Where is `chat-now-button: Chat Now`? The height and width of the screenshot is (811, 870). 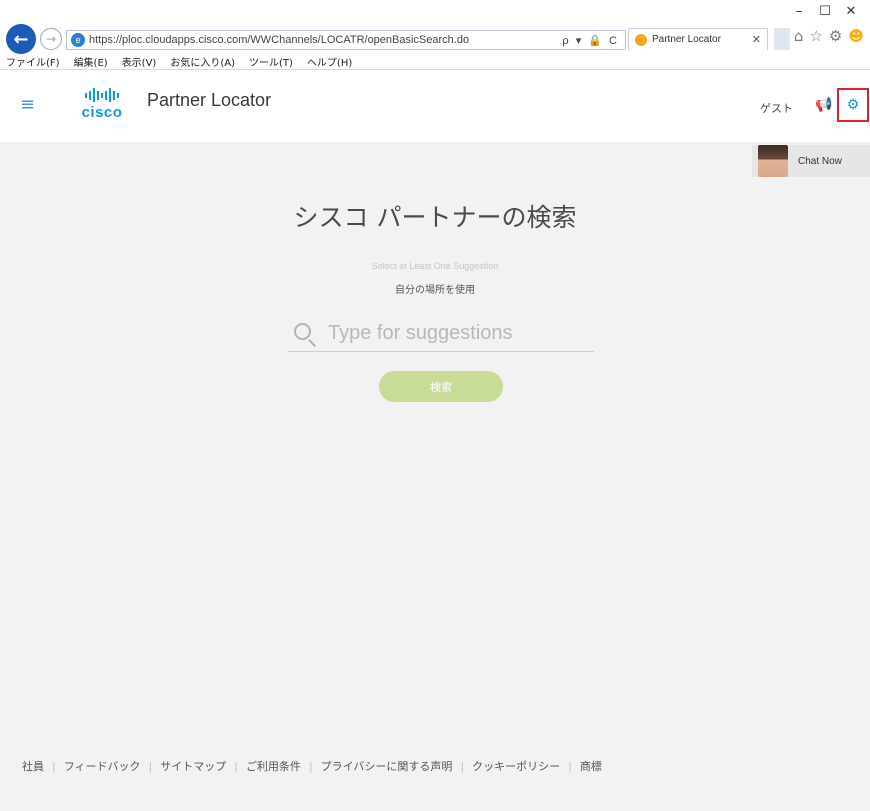
chat-now-button: Chat Now is located at coordinates (811, 161).